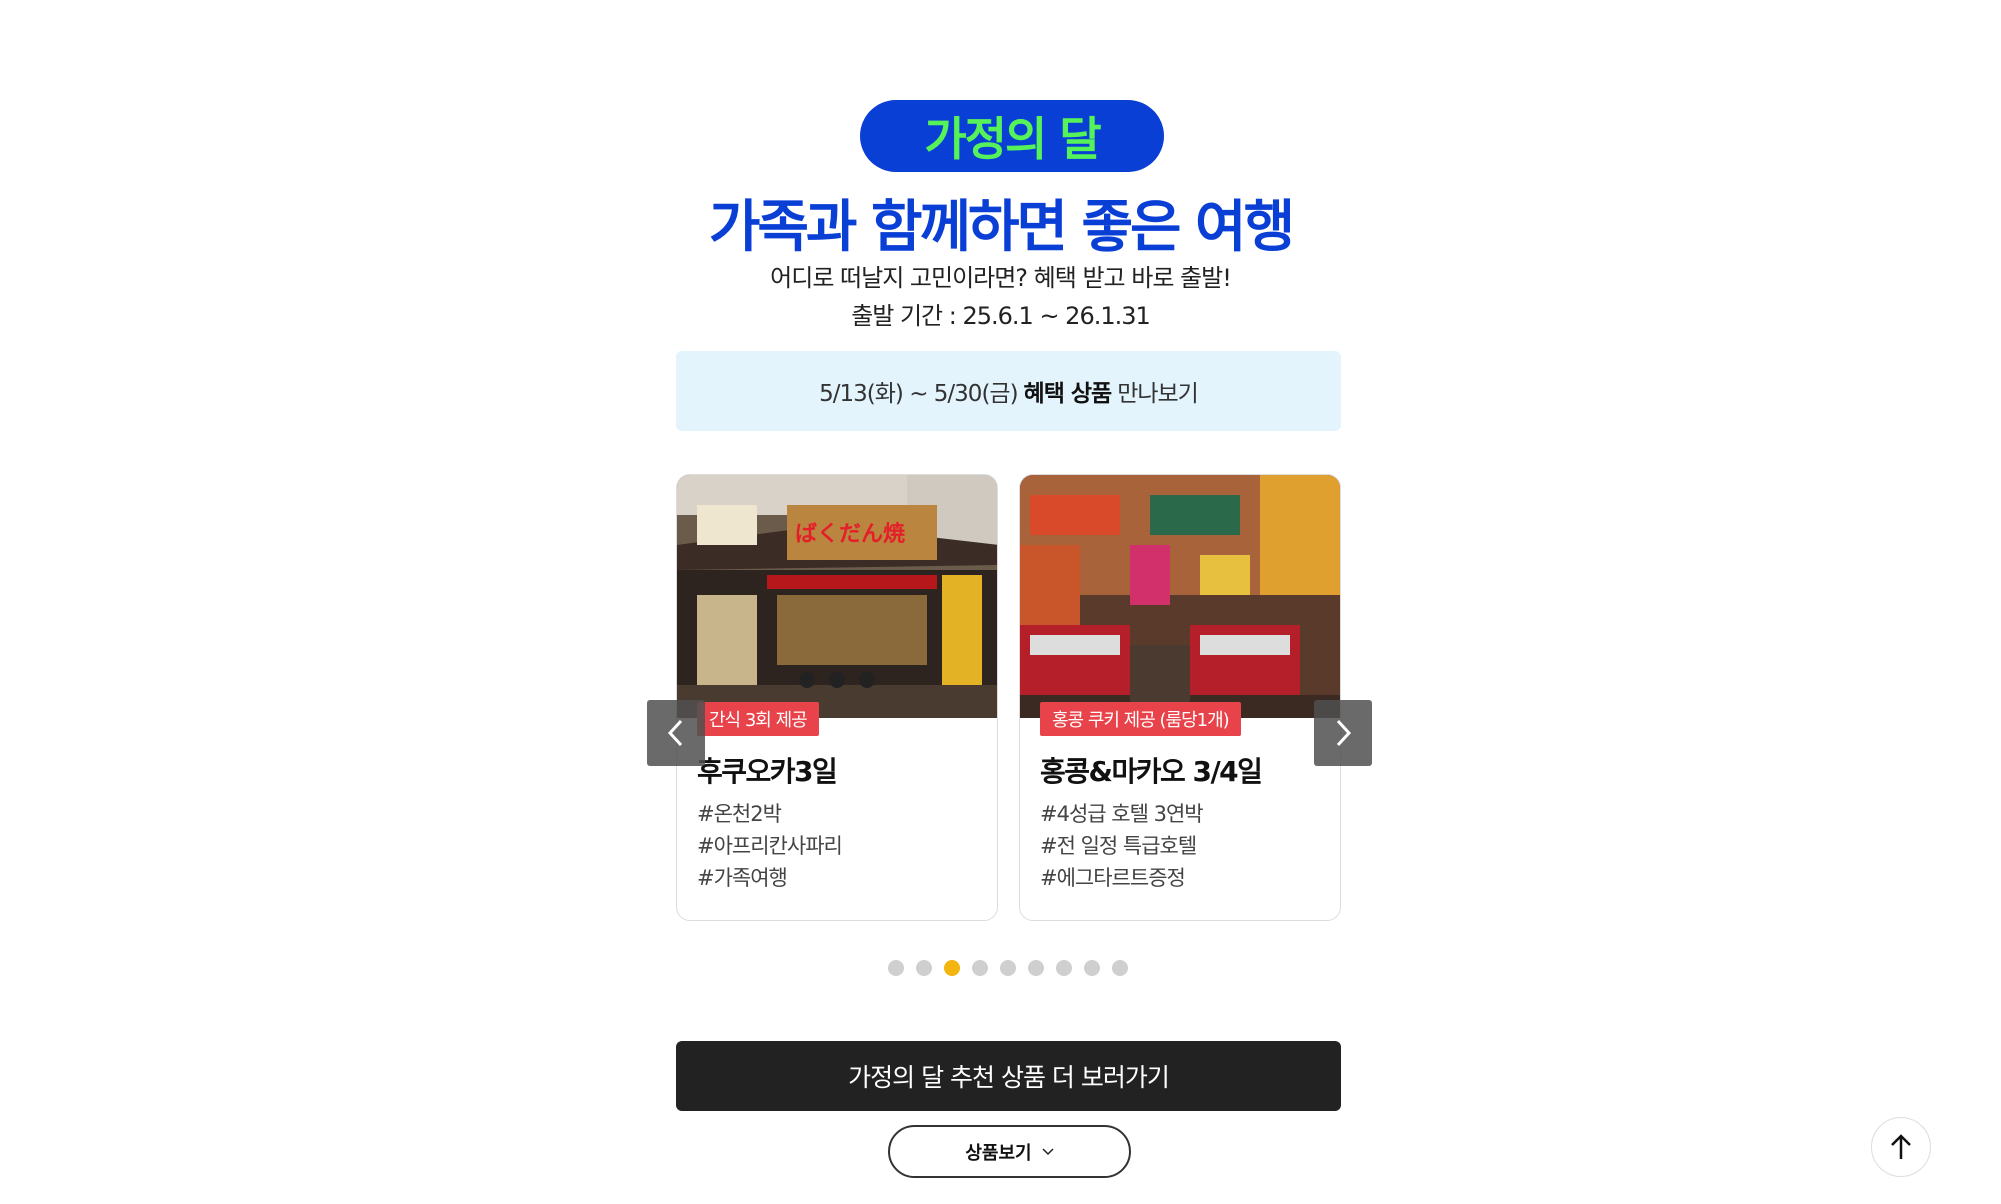 Image resolution: width=2001 pixels, height=1204 pixels. I want to click on banner-date-range: 5/13(화) ~ 5/30(금), so click(918, 394).